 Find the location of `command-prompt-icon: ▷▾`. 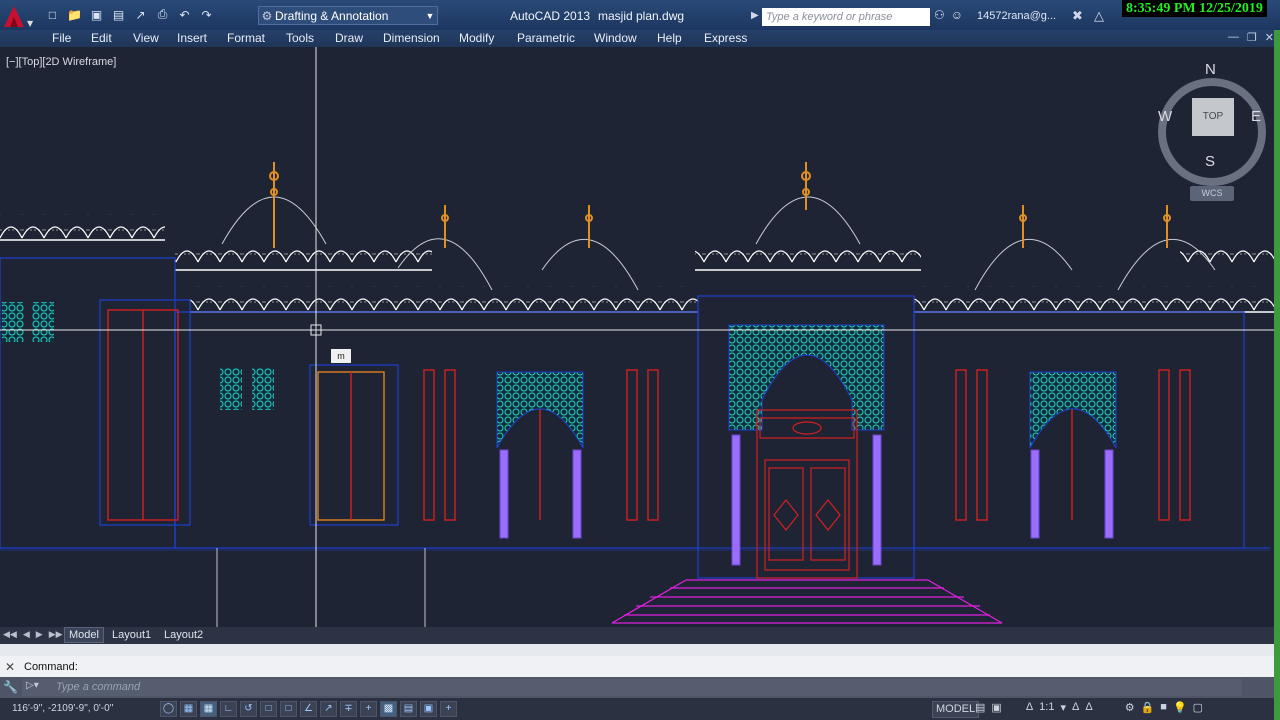

command-prompt-icon: ▷▾ is located at coordinates (32, 685).